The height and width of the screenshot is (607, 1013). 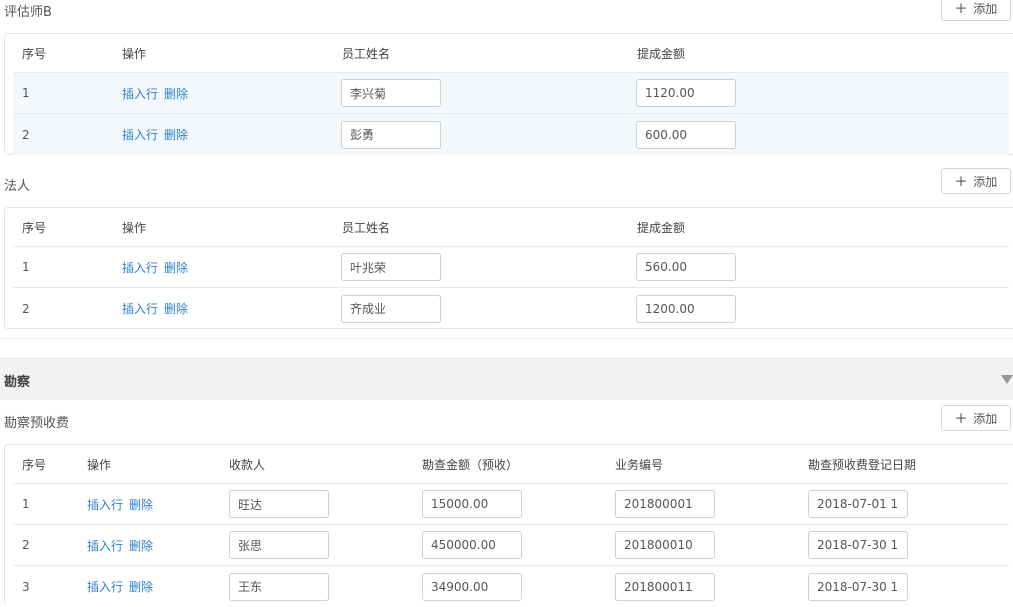 I want to click on header-survey-amount: 勘查金额（预收）, so click(x=470, y=464).